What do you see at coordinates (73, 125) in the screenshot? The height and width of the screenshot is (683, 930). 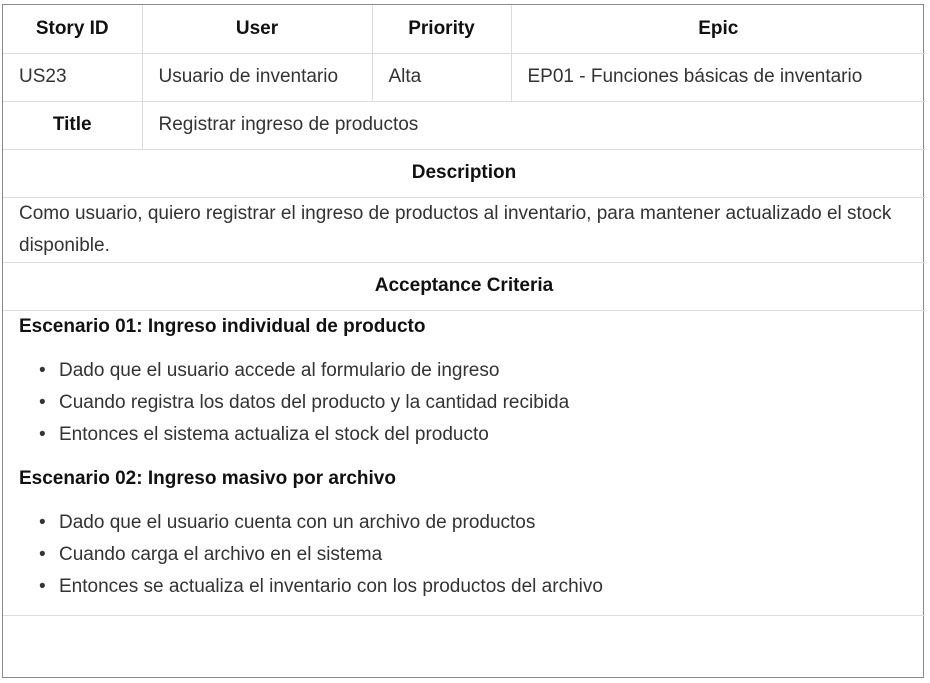 I see `title-label: Title` at bounding box center [73, 125].